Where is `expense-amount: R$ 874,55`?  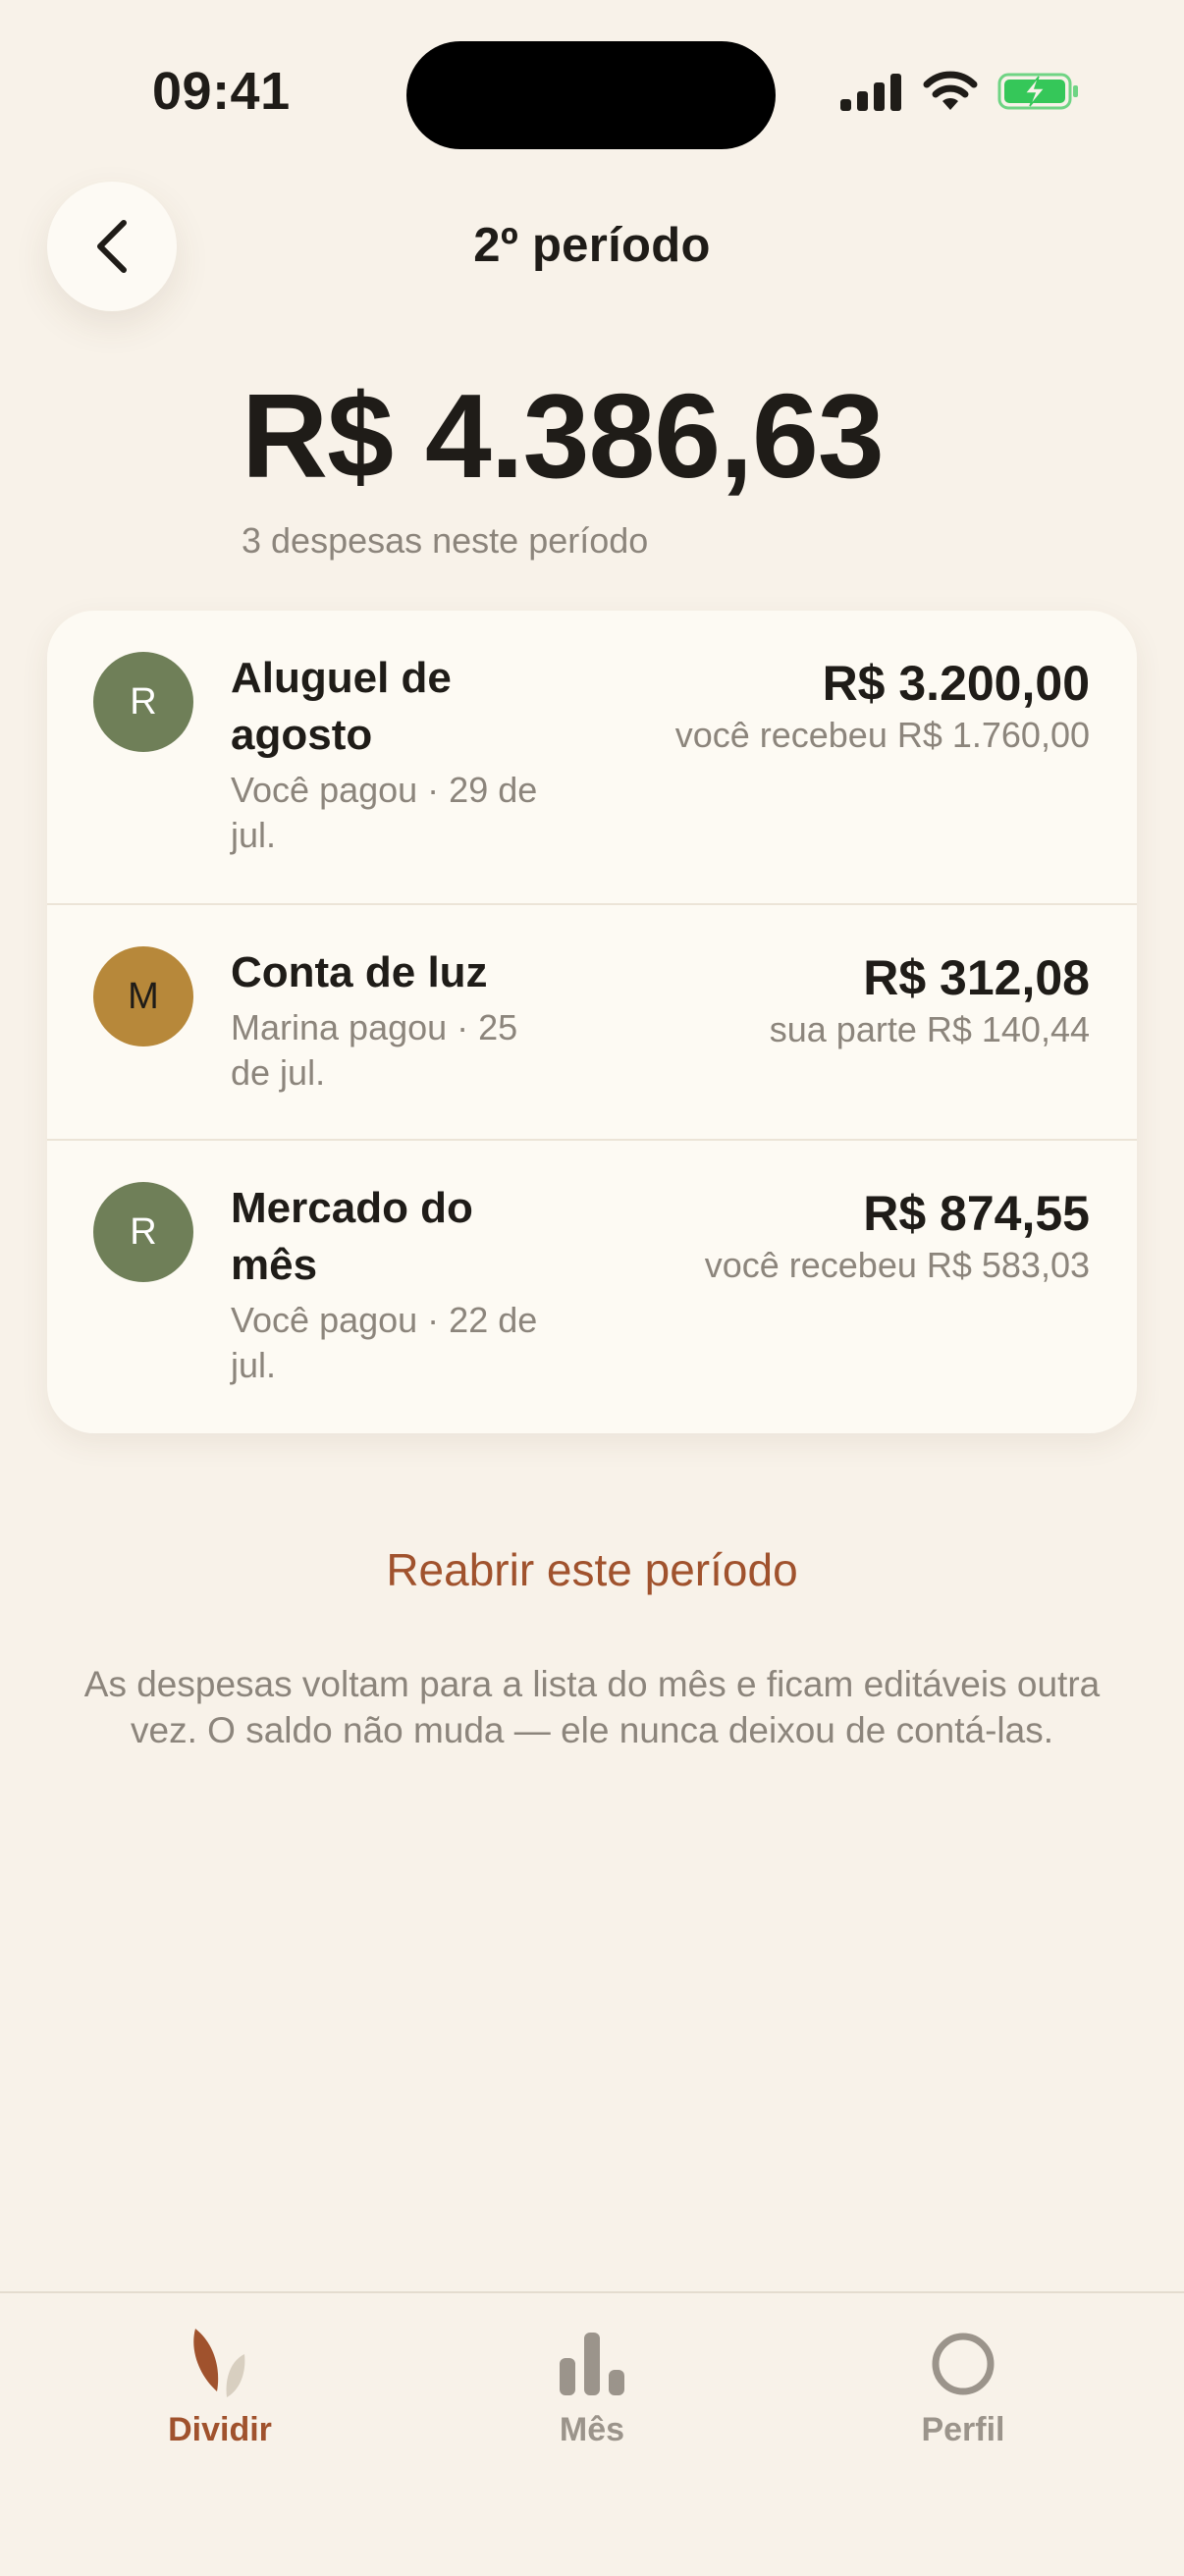
expense-amount: R$ 874,55 is located at coordinates (976, 1213).